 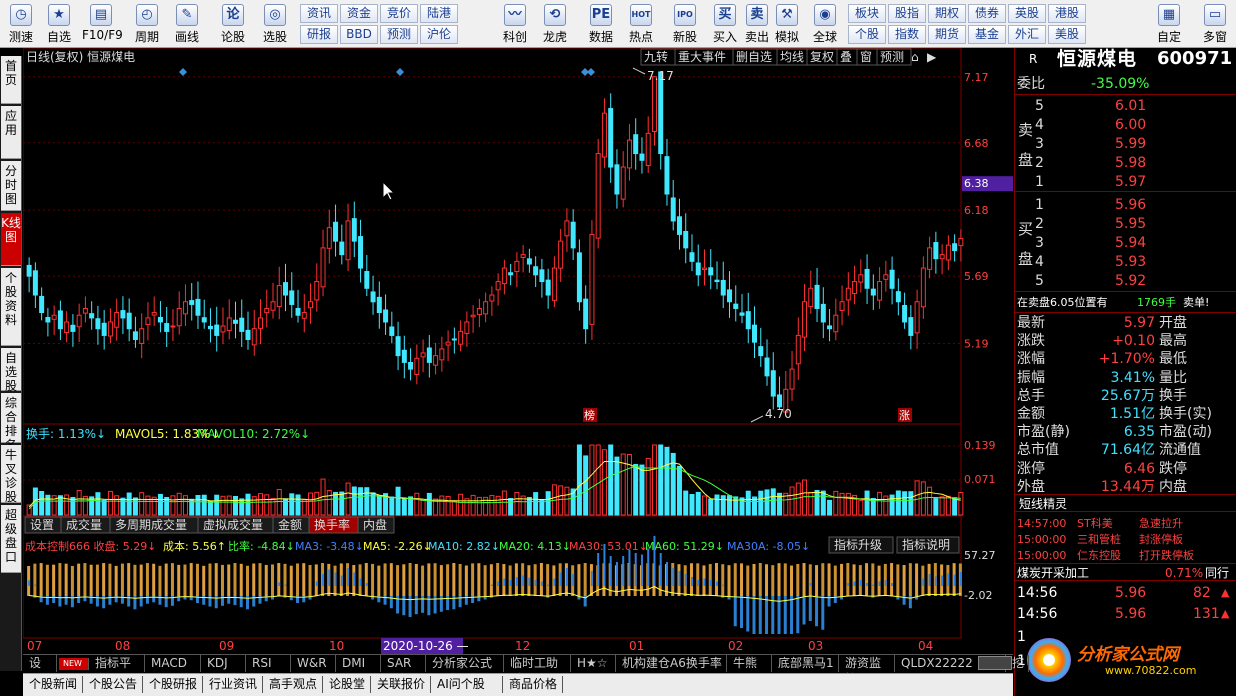 What do you see at coordinates (314, 663) in the screenshot?
I see `bottom-tab-6: W&R` at bounding box center [314, 663].